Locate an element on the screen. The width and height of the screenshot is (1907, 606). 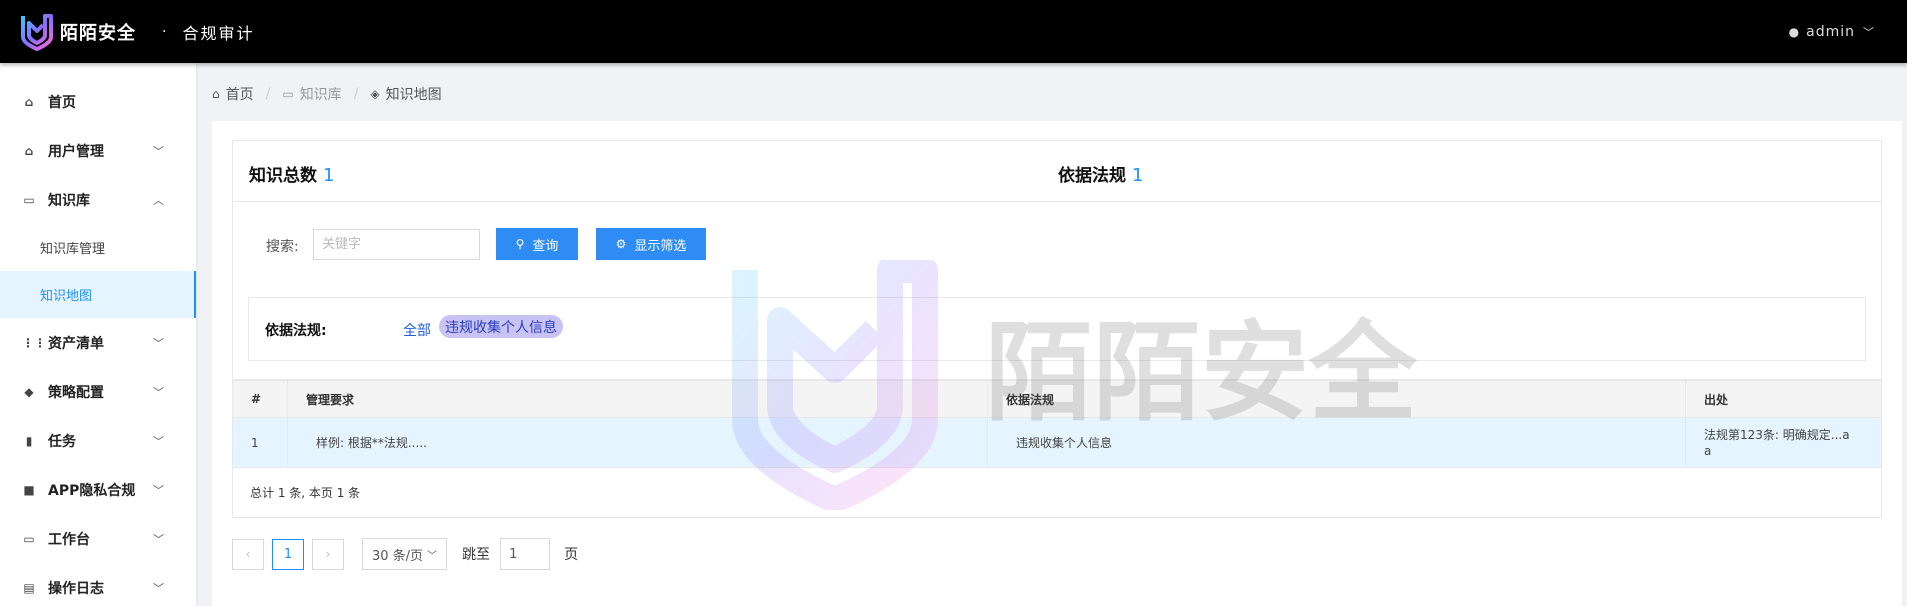
layers-icon: ◈ is located at coordinates (375, 94).